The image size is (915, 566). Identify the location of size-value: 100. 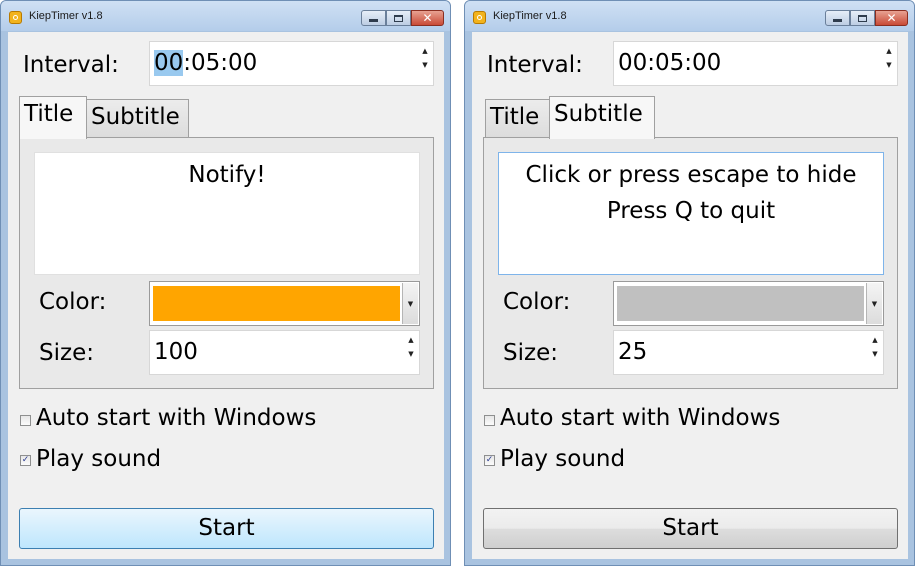
(176, 352).